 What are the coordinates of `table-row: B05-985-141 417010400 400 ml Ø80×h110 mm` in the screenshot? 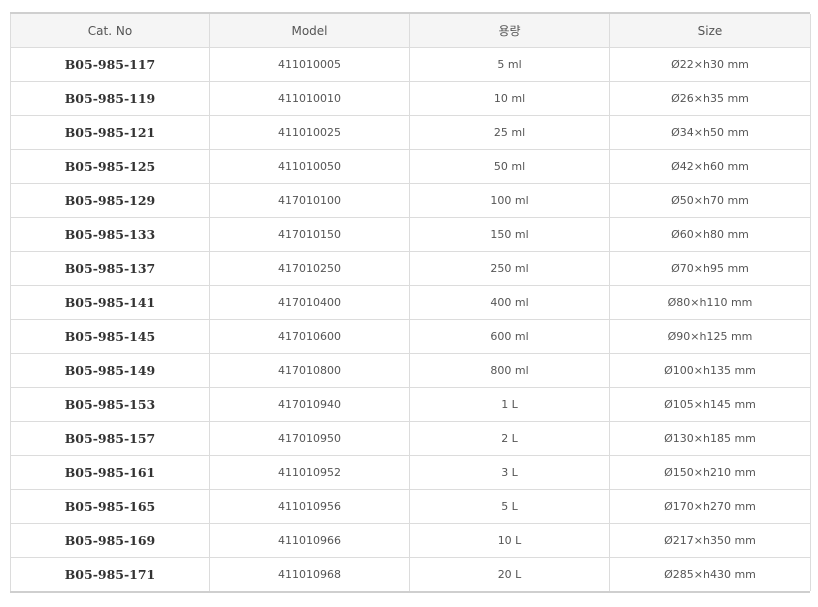 It's located at (410, 302).